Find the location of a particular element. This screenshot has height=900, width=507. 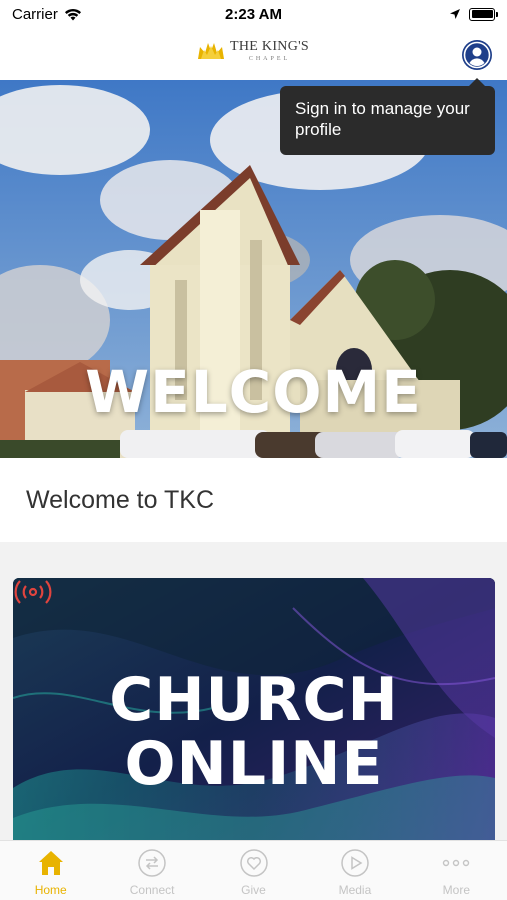

church-online-line1: CHURCH is located at coordinates (254, 700).